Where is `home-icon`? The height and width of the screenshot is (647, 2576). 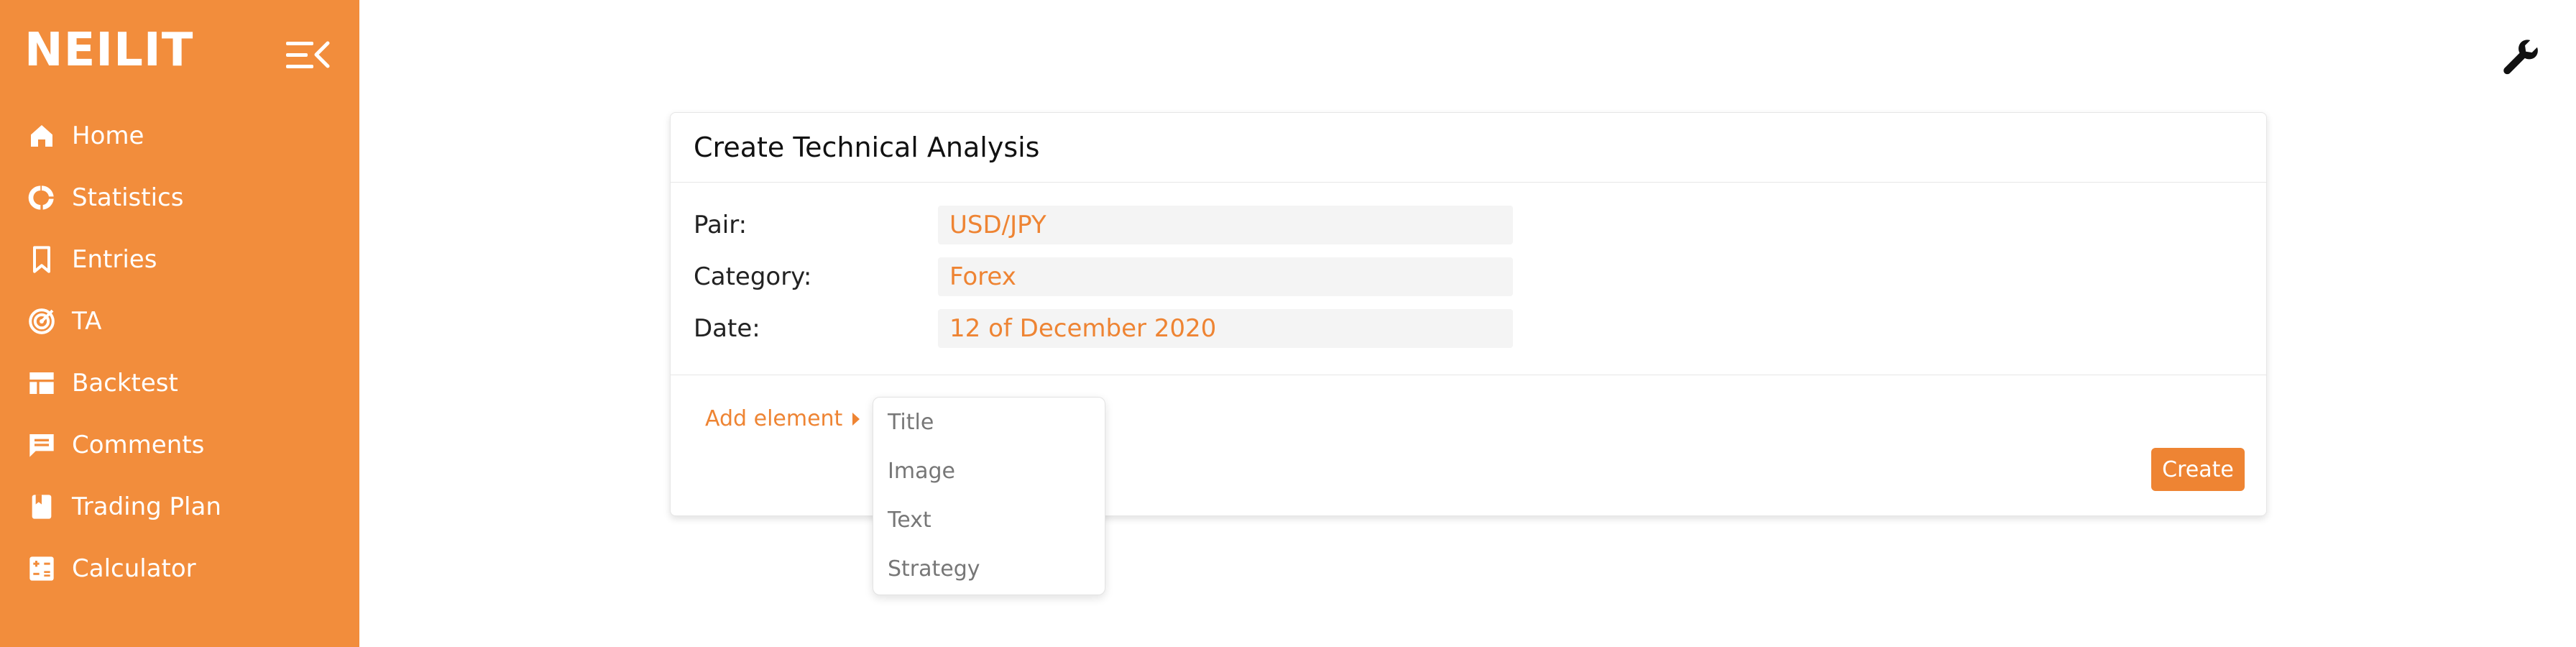
home-icon is located at coordinates (42, 136).